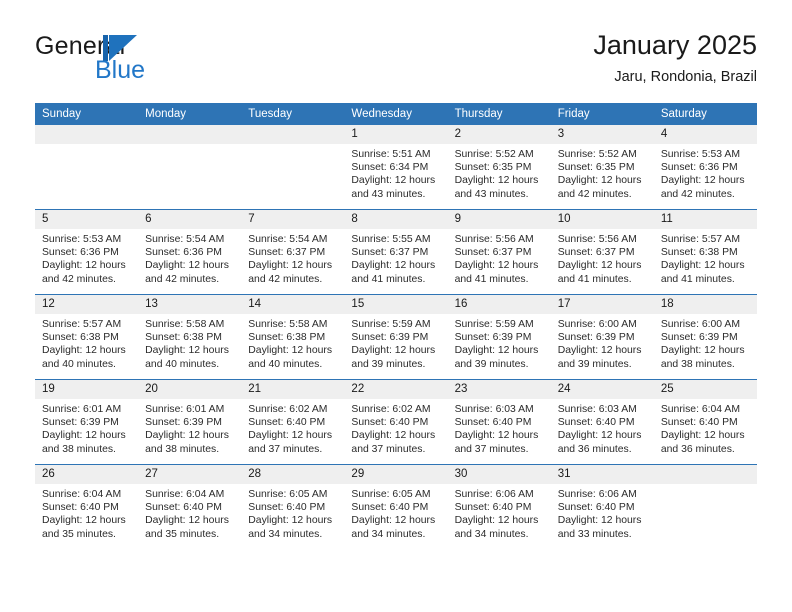 This screenshot has width=792, height=612. What do you see at coordinates (190, 304) in the screenshot?
I see `day-number: 13` at bounding box center [190, 304].